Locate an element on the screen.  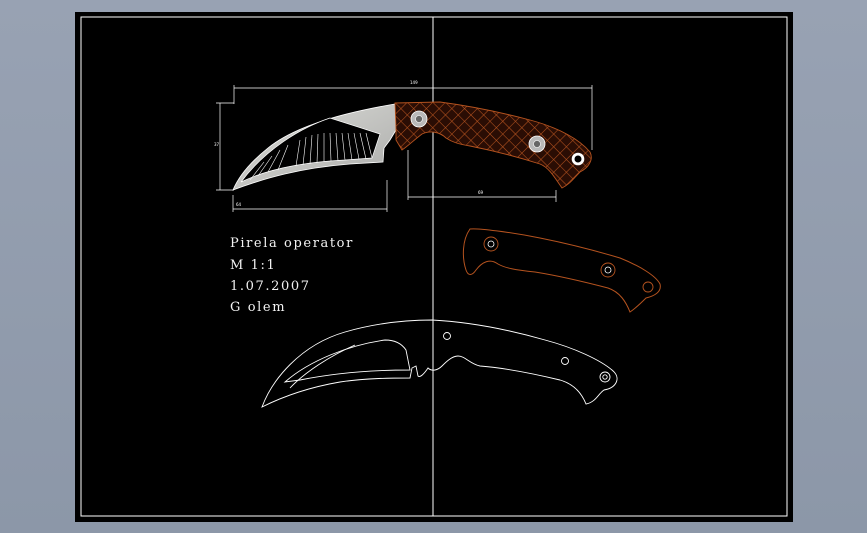
note-title: Pirela operator is located at coordinates (292, 243).